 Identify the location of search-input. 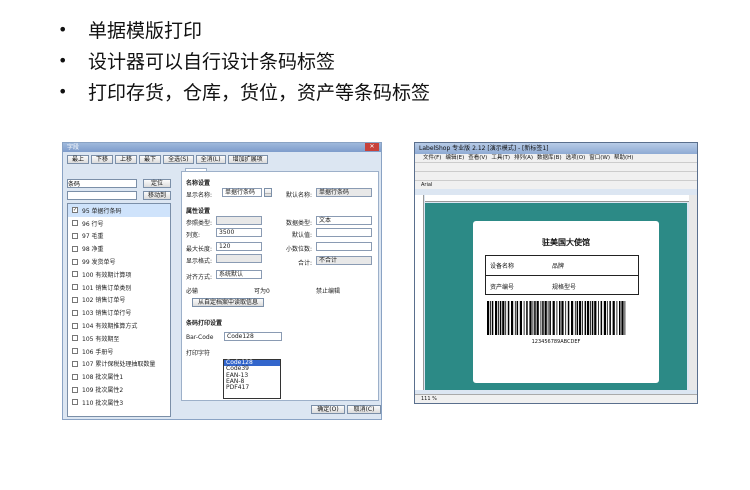
(102, 183).